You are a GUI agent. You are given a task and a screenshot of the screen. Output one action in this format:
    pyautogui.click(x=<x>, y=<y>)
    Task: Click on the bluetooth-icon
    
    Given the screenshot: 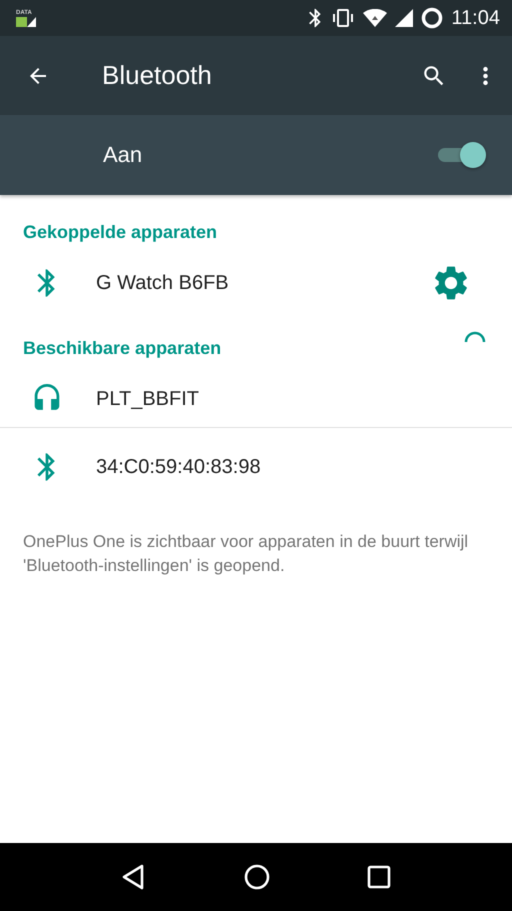 What is the action you would take?
    pyautogui.click(x=315, y=18)
    